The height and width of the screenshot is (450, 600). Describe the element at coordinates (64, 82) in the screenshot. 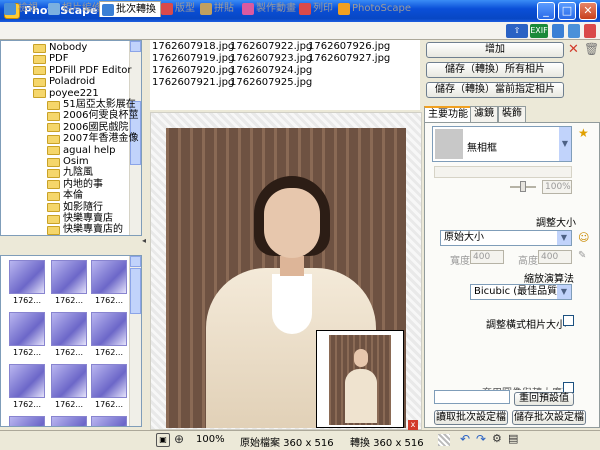

I see `tree-item: Poladroid` at that location.